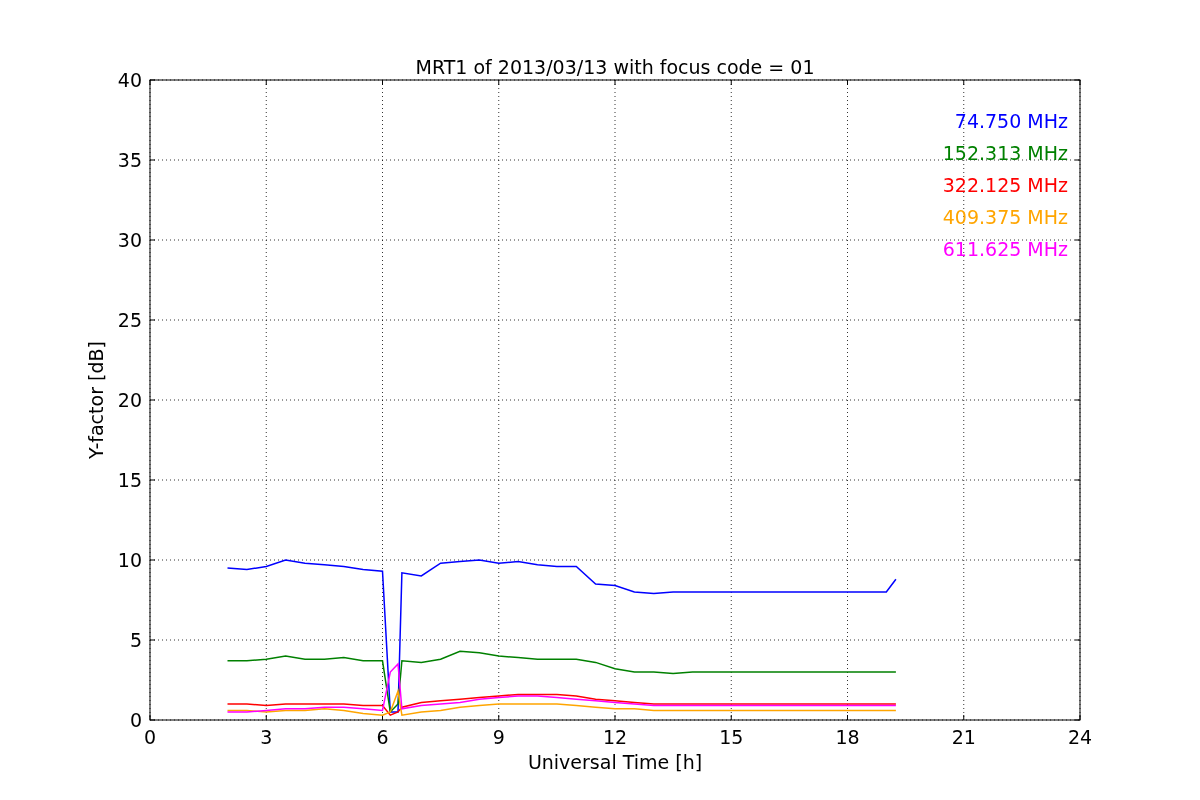  What do you see at coordinates (266, 737) in the screenshot?
I see `x-tick-label: 3` at bounding box center [266, 737].